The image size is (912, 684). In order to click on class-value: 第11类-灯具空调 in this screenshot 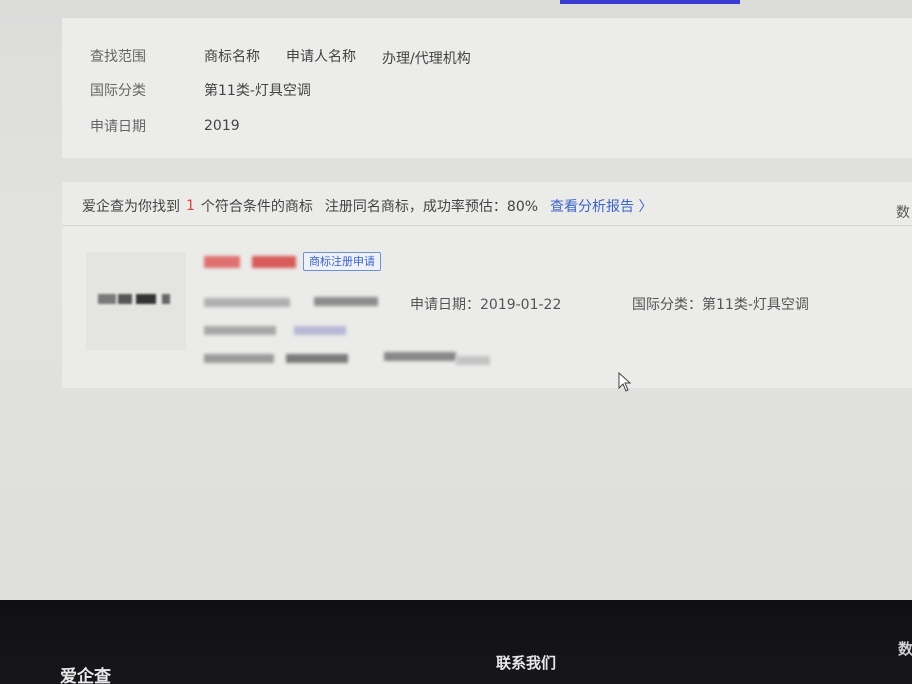, I will do `click(257, 90)`.